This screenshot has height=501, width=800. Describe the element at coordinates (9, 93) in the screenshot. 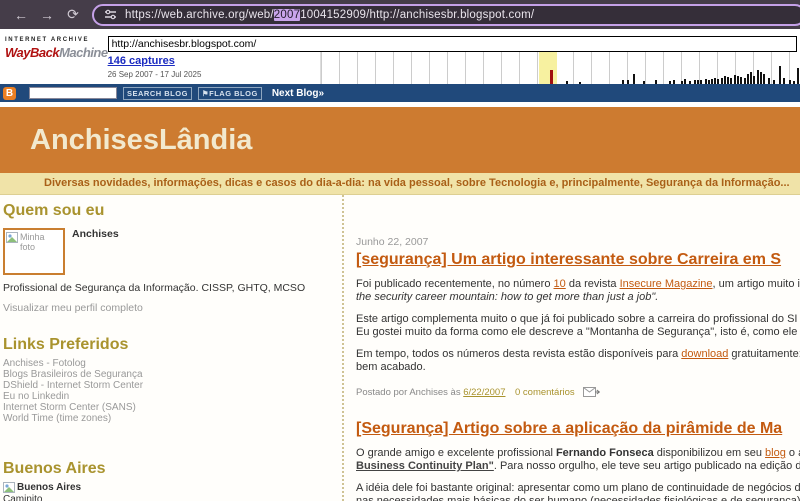

I see `blogger-logo-icon: B` at that location.